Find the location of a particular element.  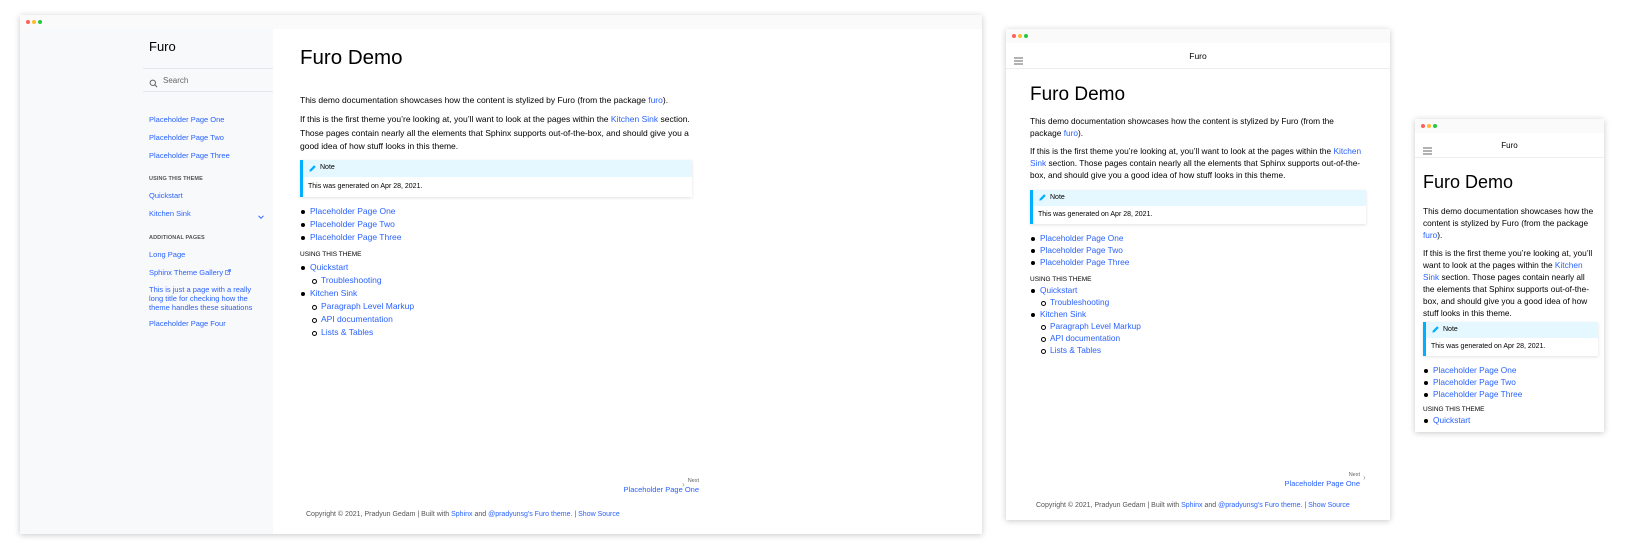

sidebar-item-page-three: Placeholder Page Three is located at coordinates (189, 155).